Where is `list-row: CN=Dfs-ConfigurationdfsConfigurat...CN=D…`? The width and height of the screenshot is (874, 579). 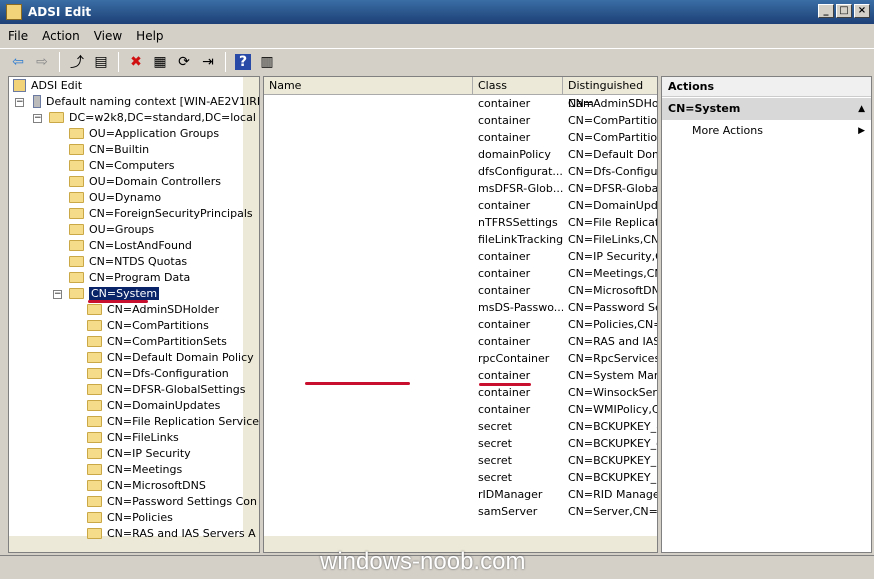
list-row: CN=Dfs-ConfigurationdfsConfigurat...CN=D… is located at coordinates (460, 171).